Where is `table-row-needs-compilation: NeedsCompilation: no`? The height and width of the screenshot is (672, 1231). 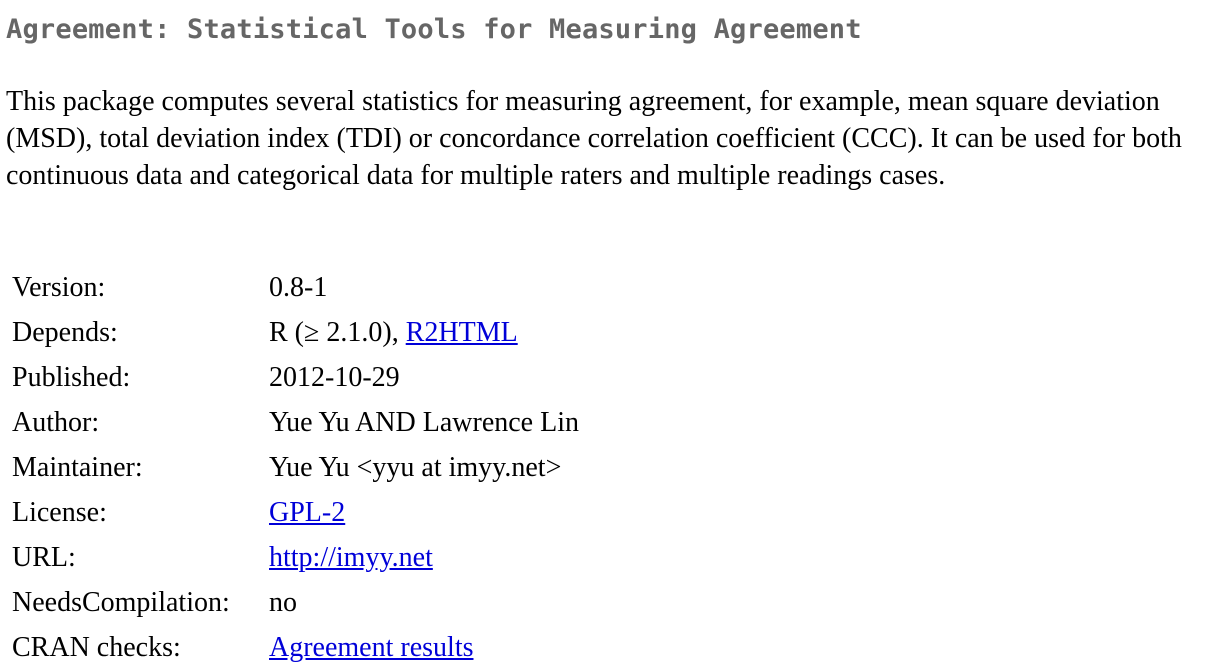 table-row-needs-compilation: NeedsCompilation: no is located at coordinates (295, 602).